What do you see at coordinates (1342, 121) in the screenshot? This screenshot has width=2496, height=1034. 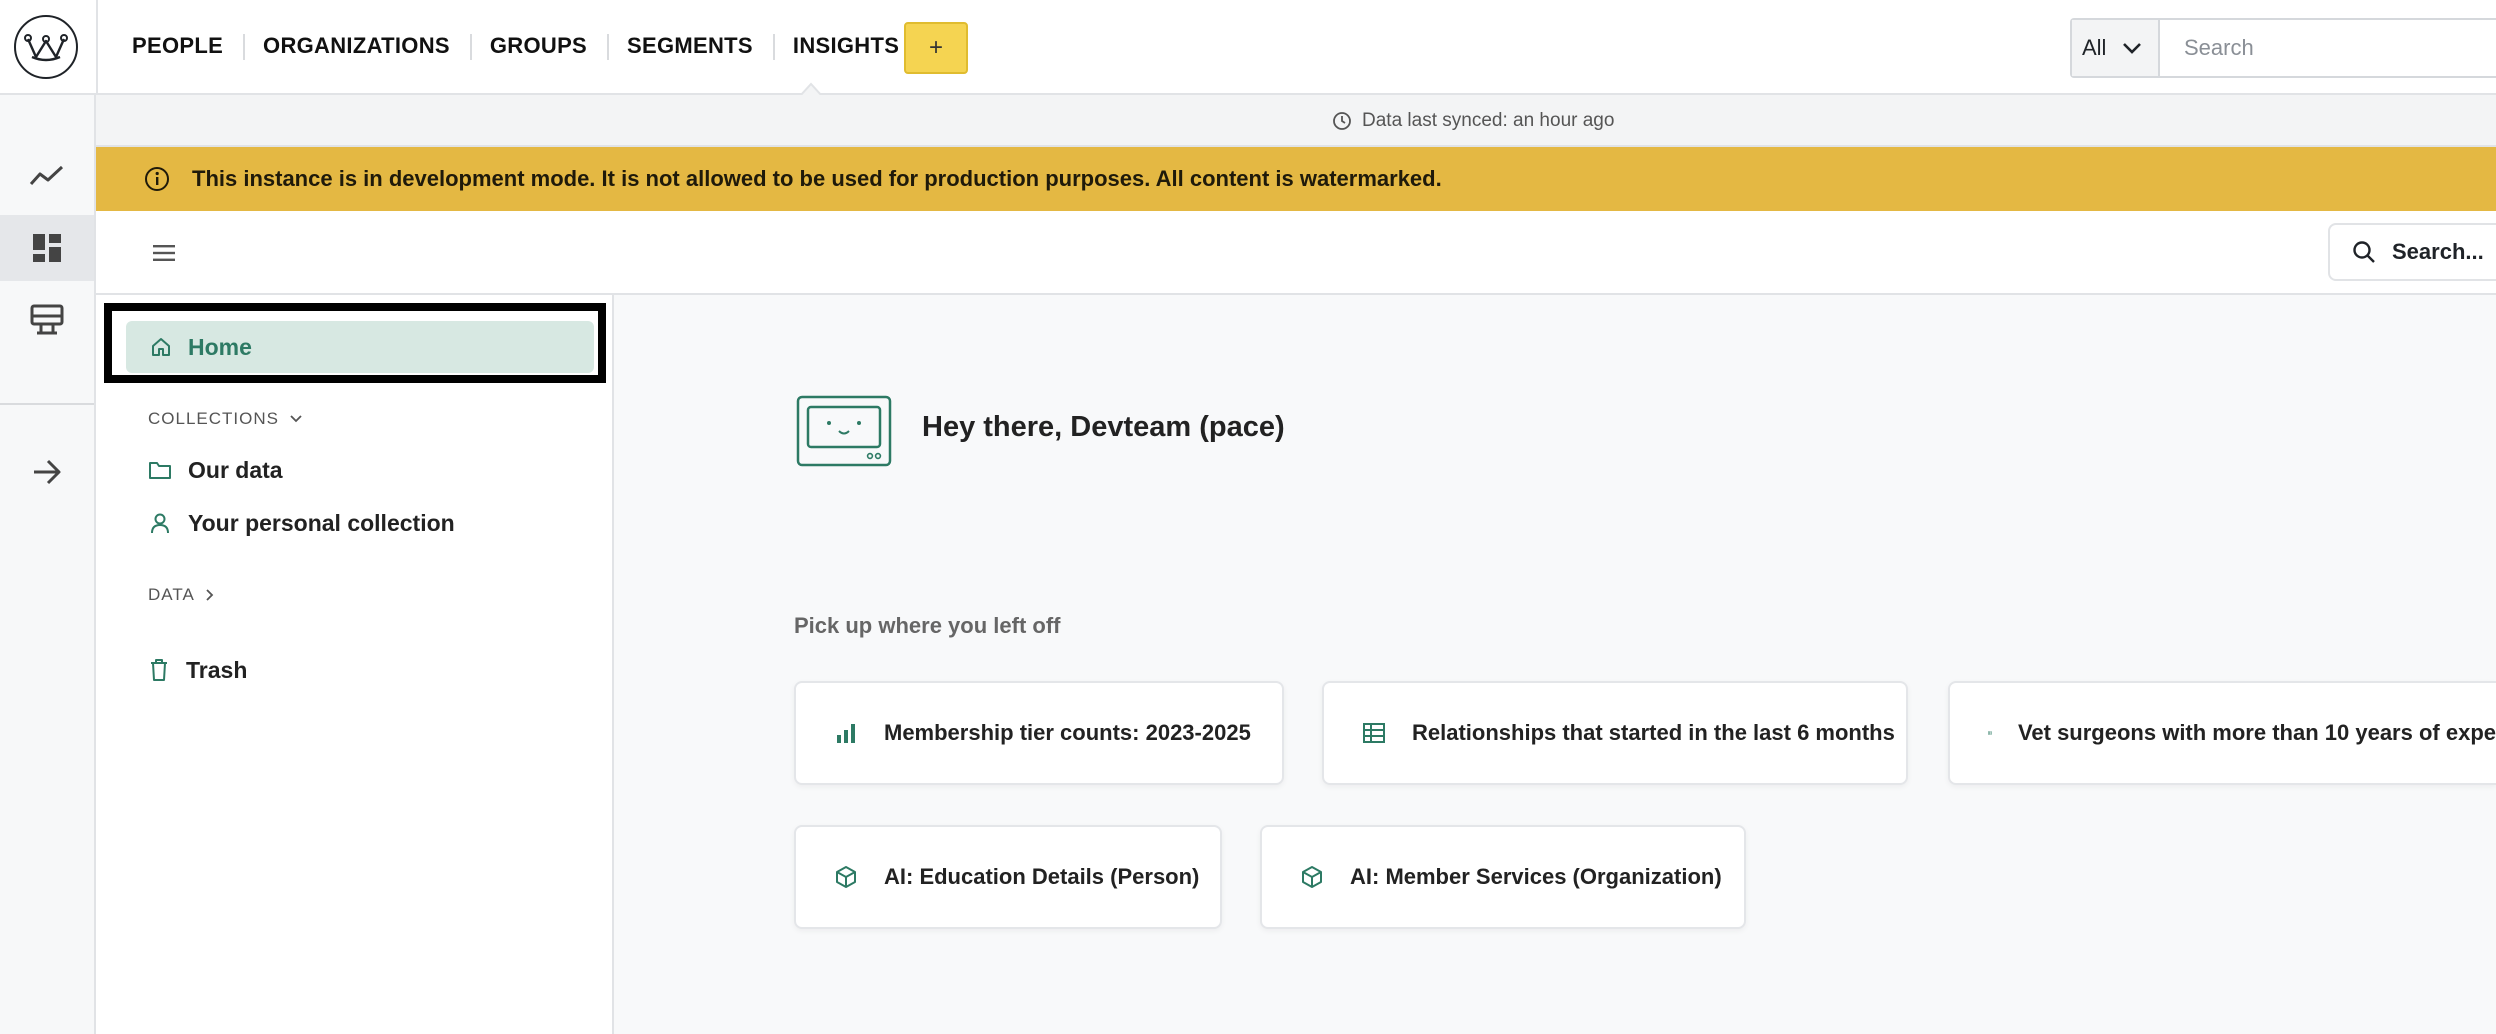 I see `clock-icon` at bounding box center [1342, 121].